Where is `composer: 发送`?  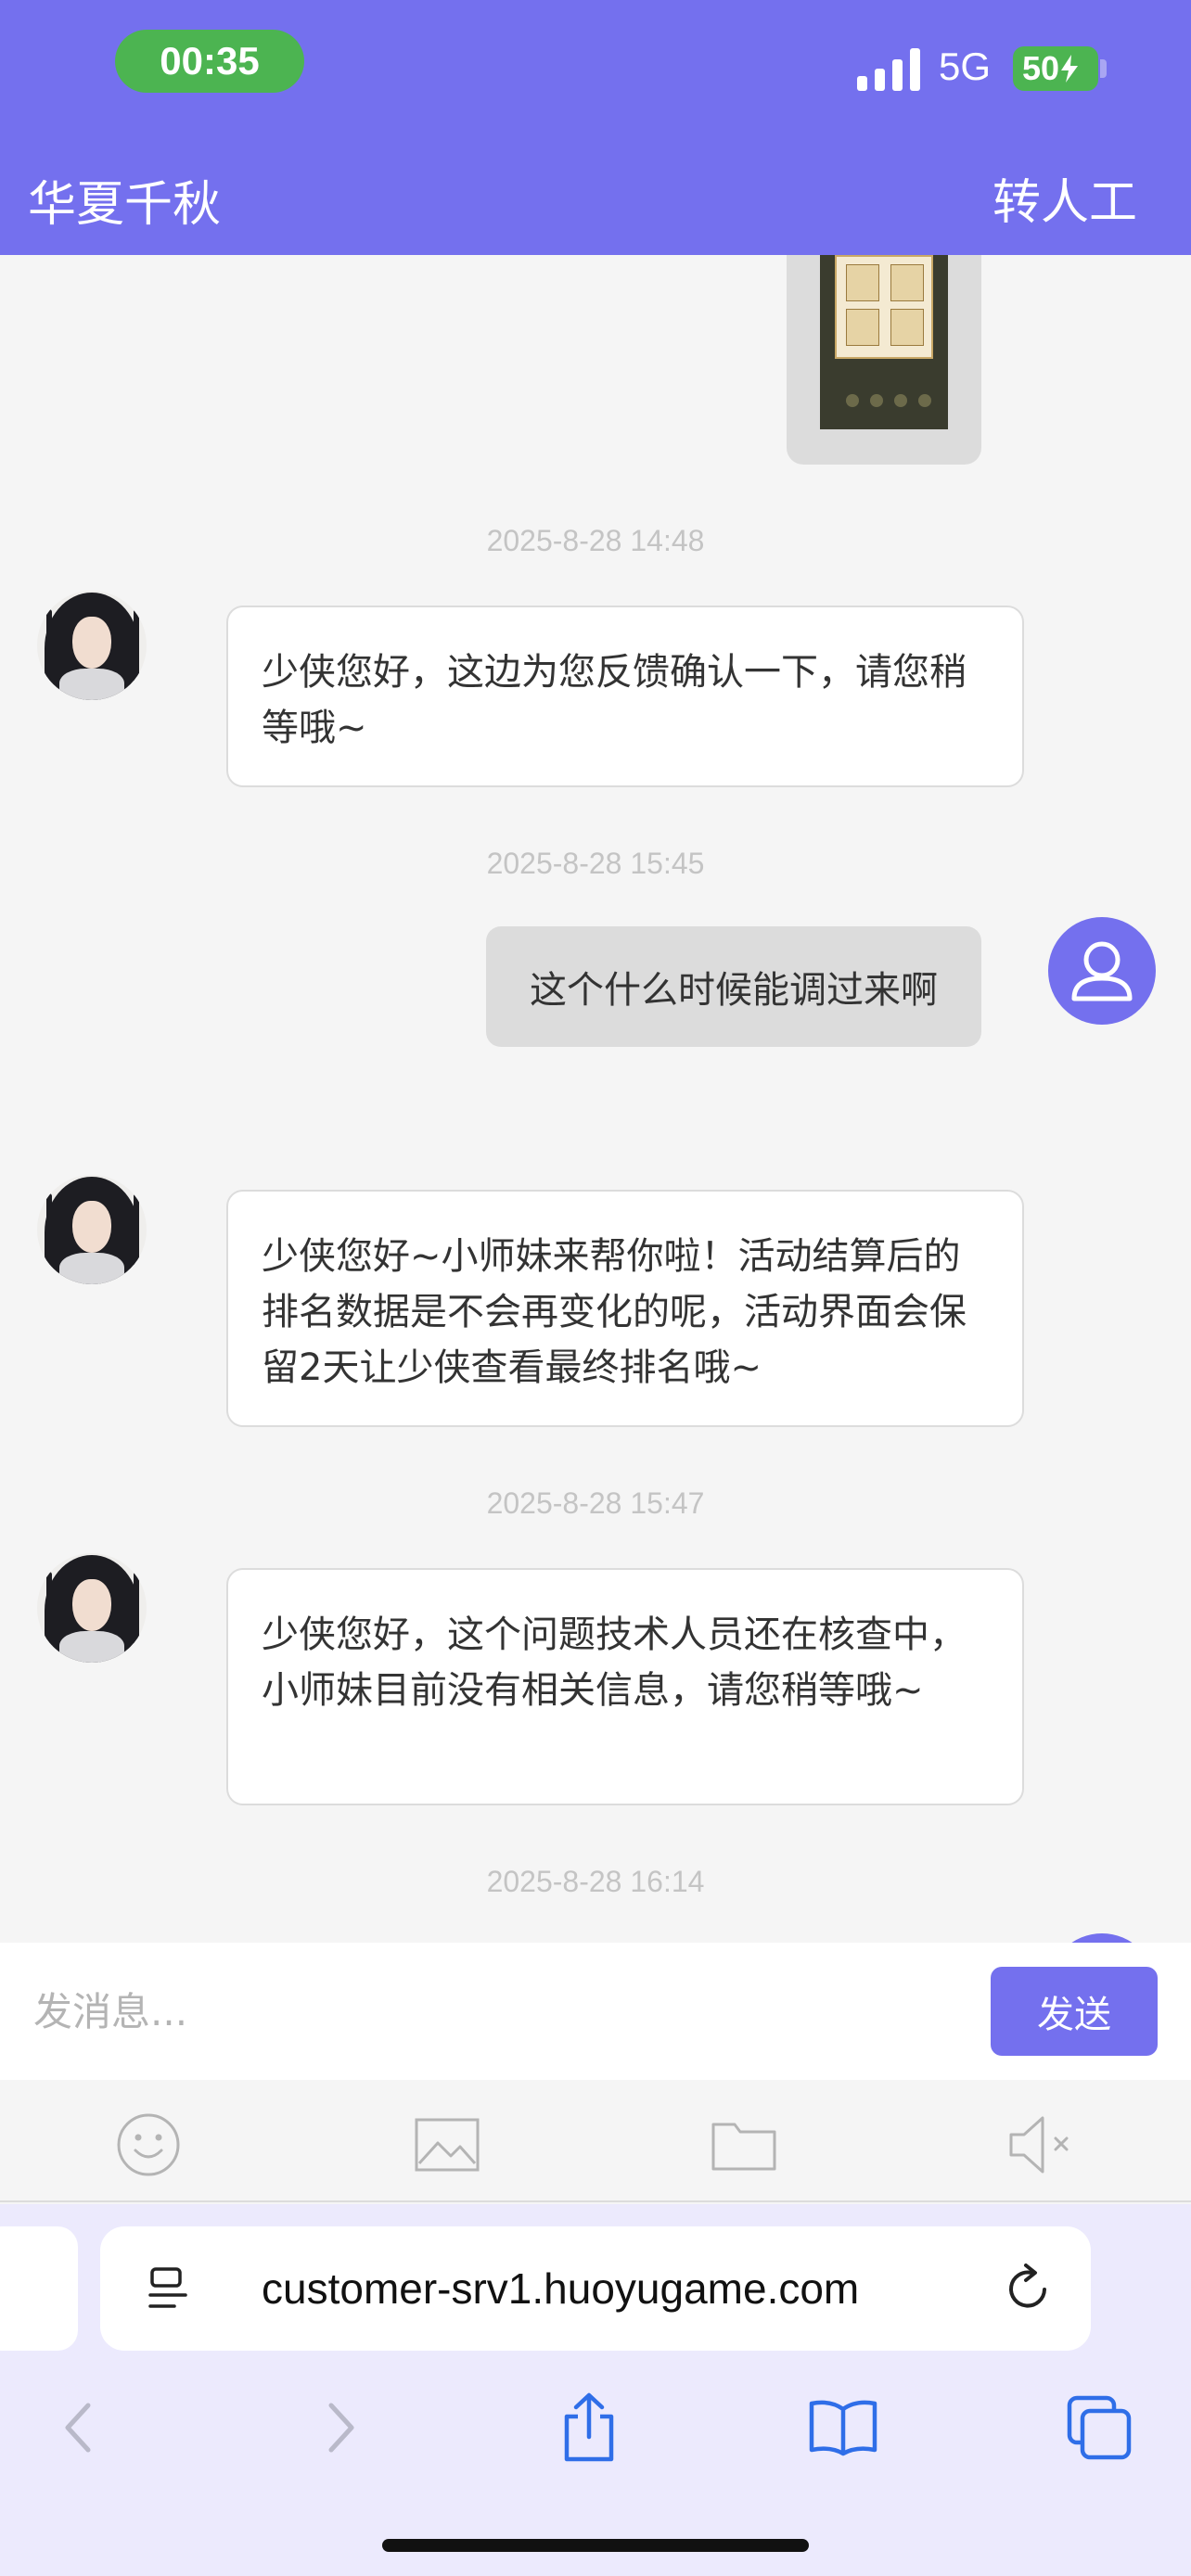
composer: 发送 is located at coordinates (595, 2011).